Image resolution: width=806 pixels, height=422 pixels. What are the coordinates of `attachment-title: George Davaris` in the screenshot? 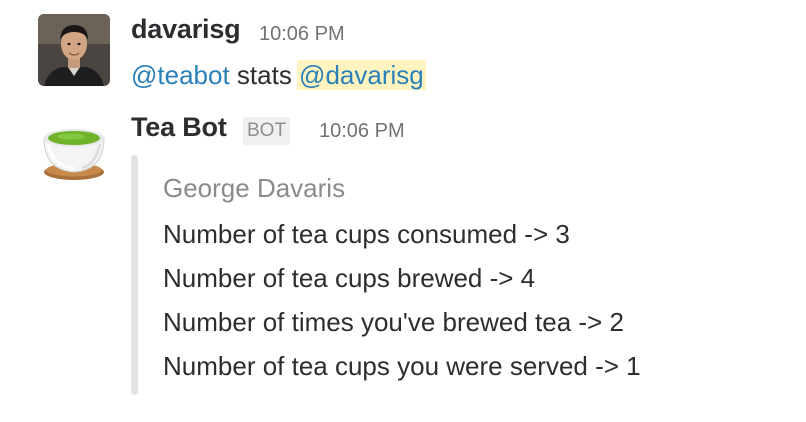 It's located at (254, 188).